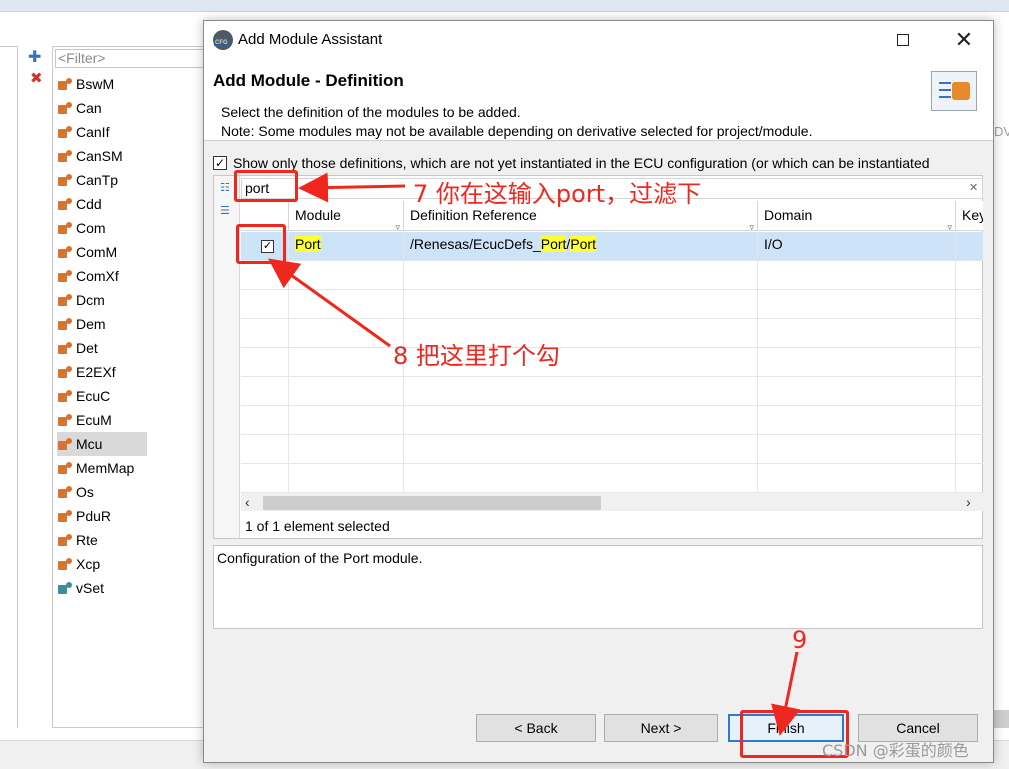 The image size is (1009, 769). I want to click on module-list-item: CanTp, so click(102, 180).